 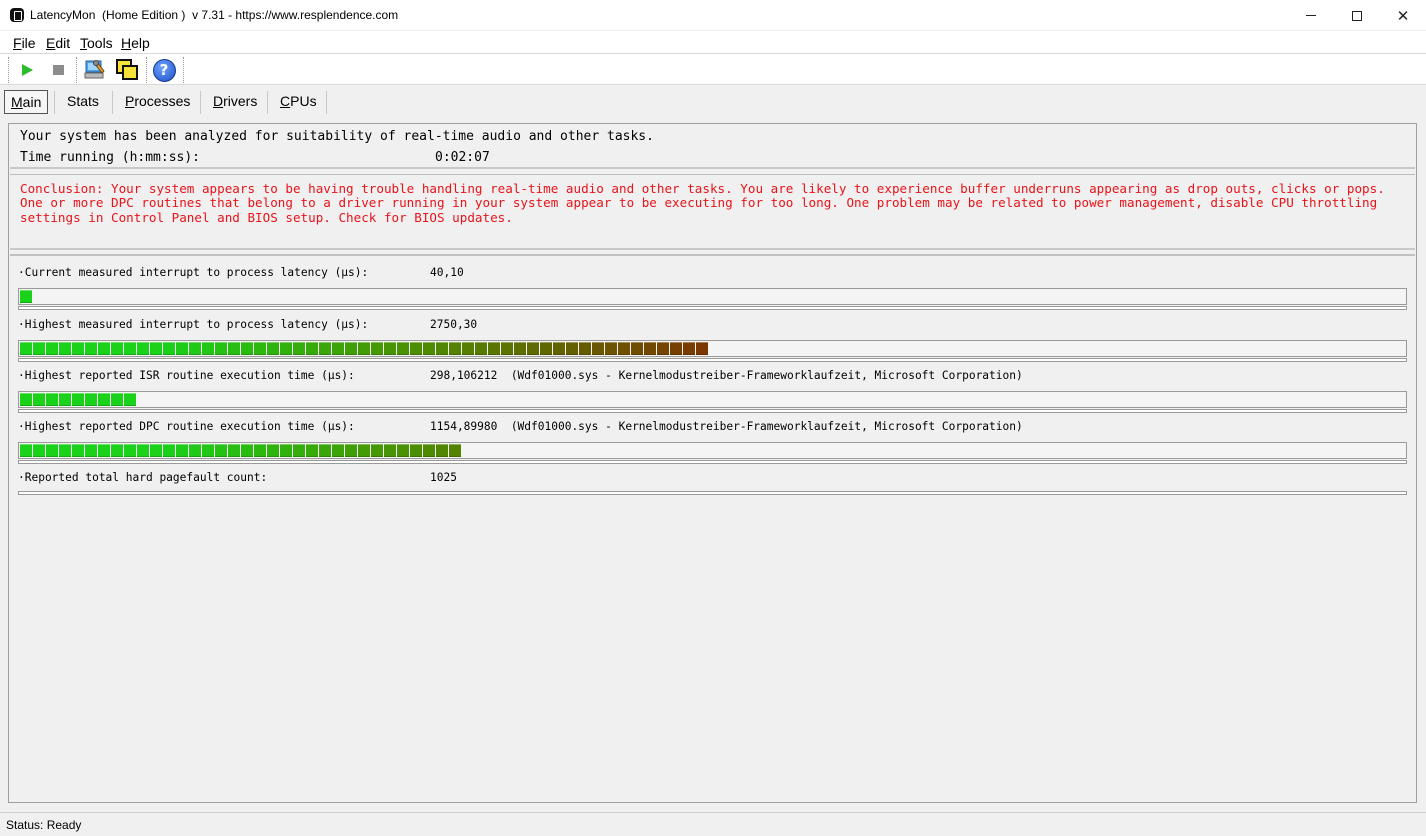 I want to click on maximize-icon, so click(x=1357, y=15).